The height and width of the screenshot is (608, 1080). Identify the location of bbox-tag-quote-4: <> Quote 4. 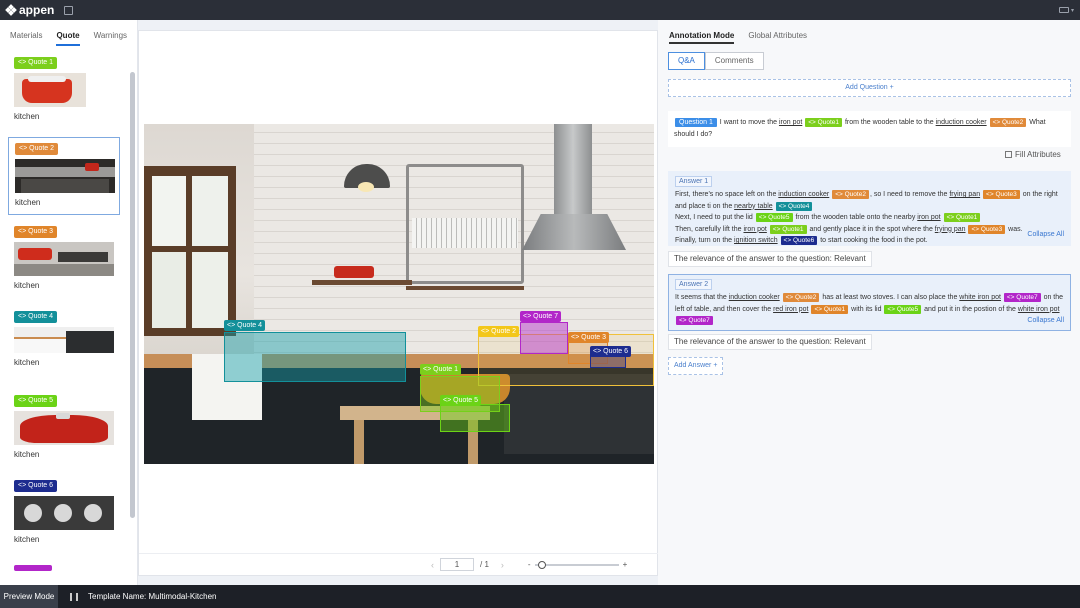
(245, 325).